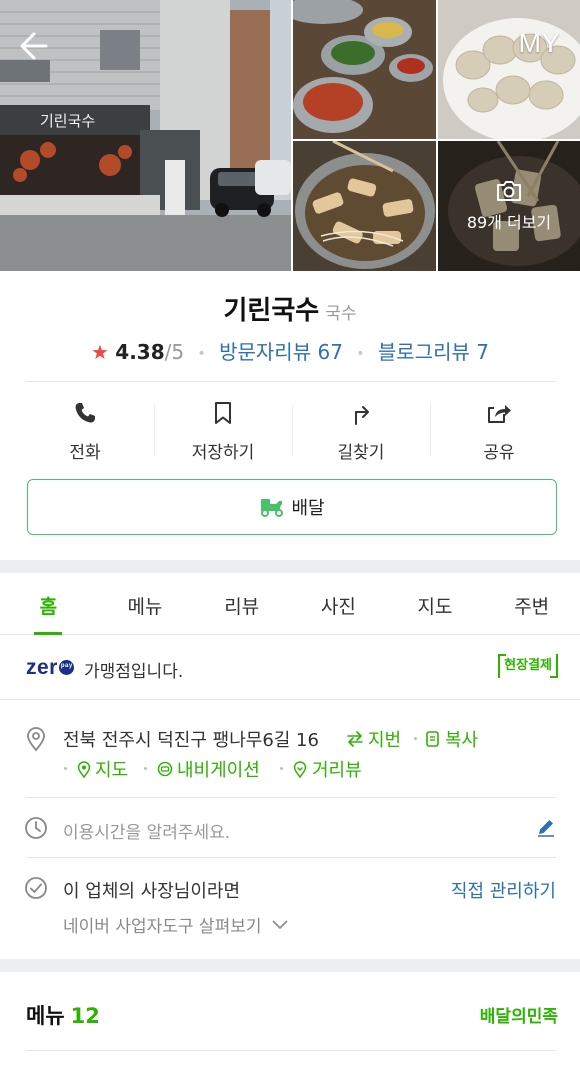 This screenshot has width=580, height=1077. Describe the element at coordinates (290, 668) in the screenshot. I see `zeropay-row: zer 가맹점입니다. 현장결제` at that location.